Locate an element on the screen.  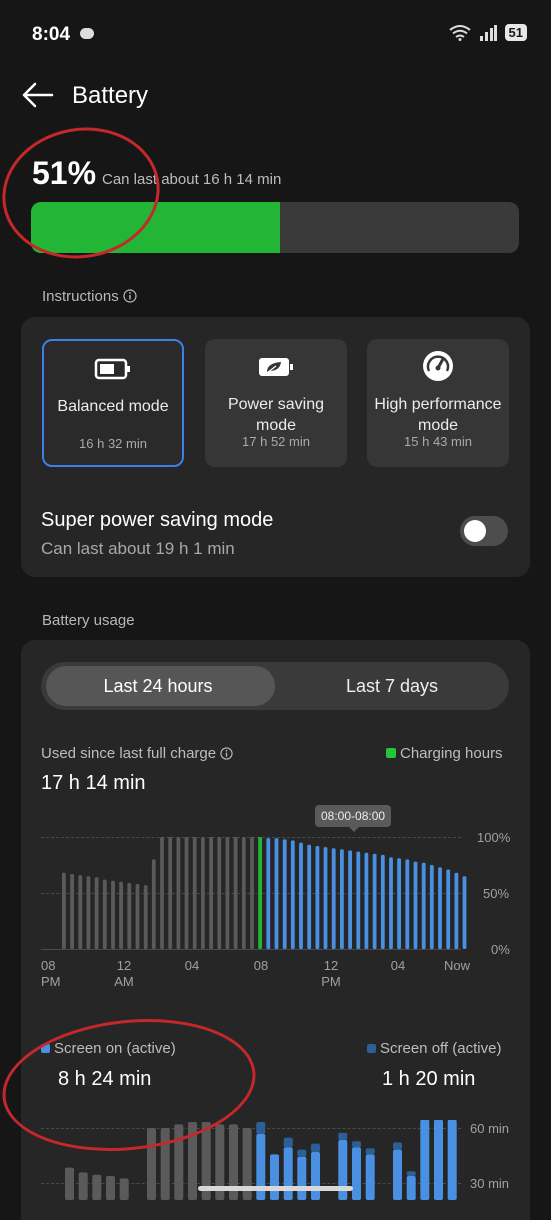
mode-time: 16 h 32 min is located at coordinates (113, 443).